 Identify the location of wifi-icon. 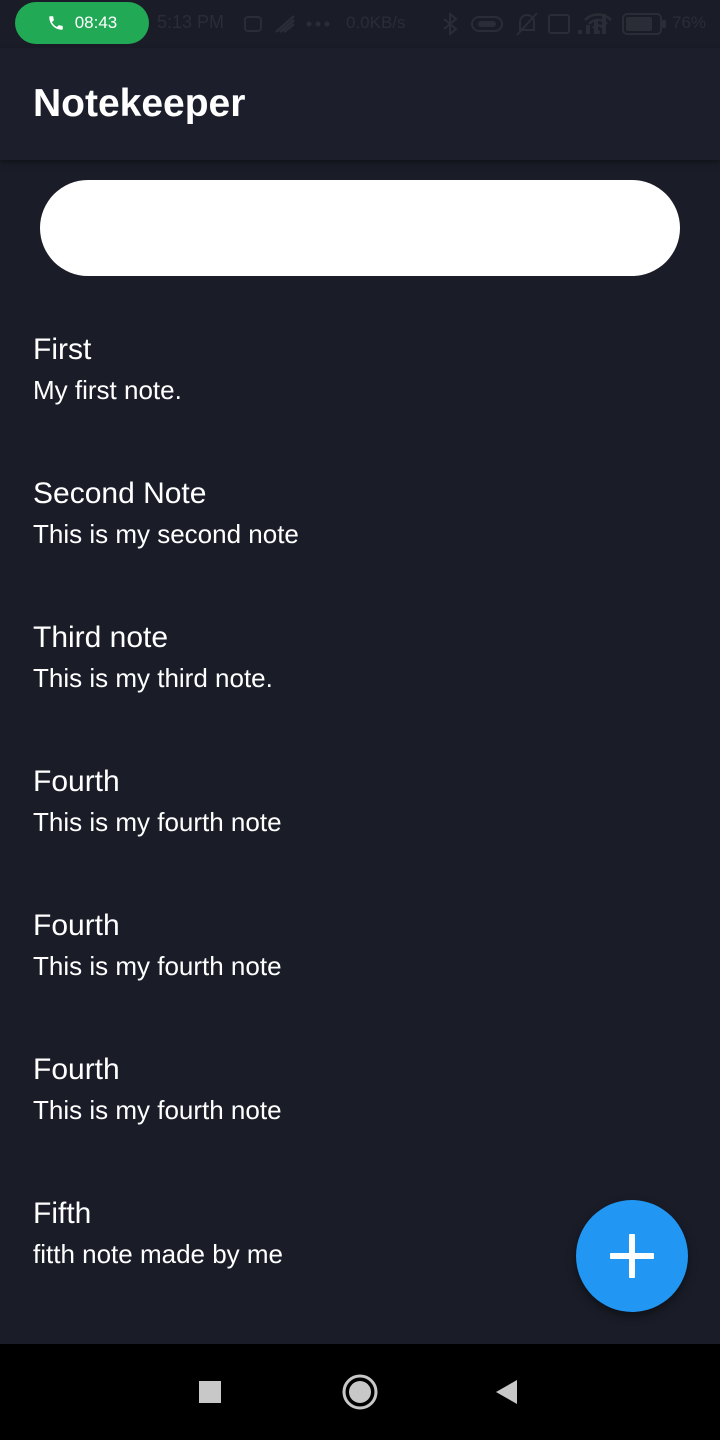
(598, 23).